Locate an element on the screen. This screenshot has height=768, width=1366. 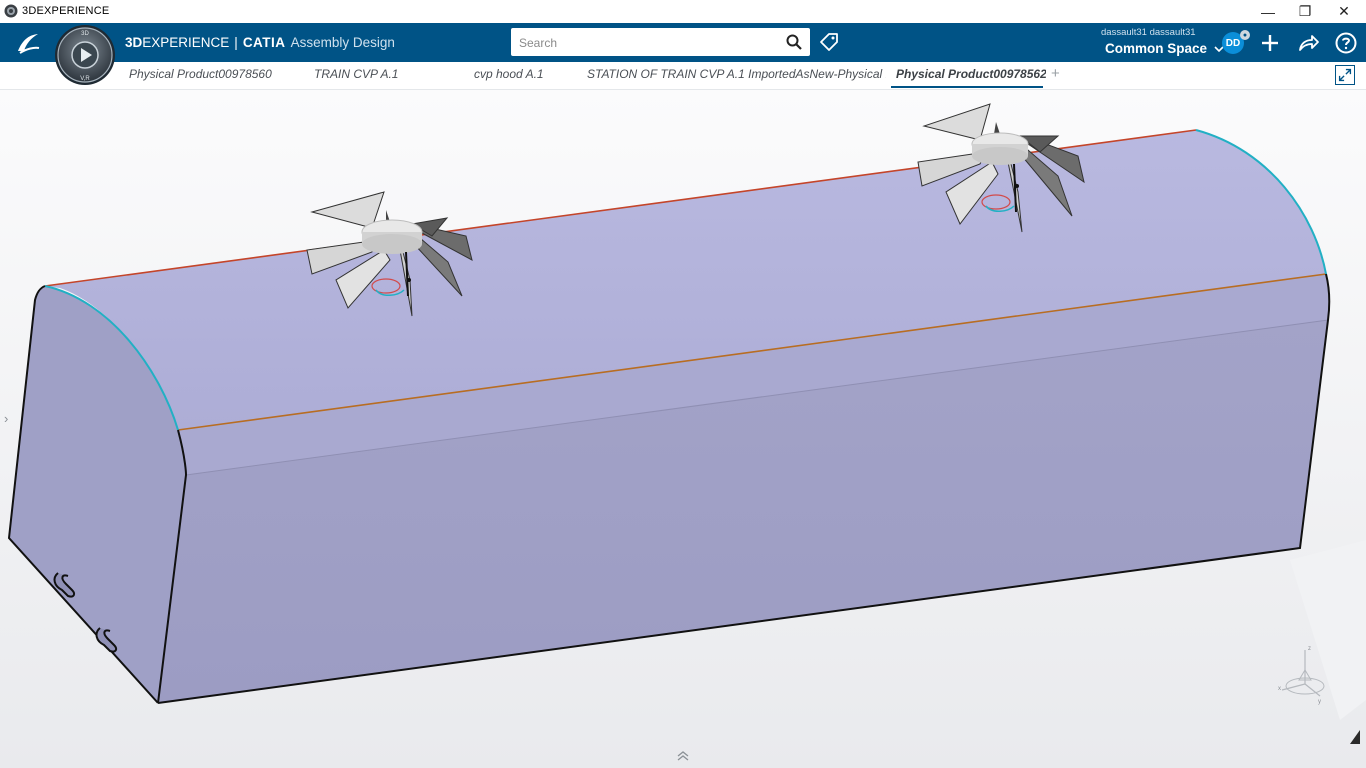
brand-title: 3DEXPERIENCE | CATIA Assembly Design is located at coordinates (260, 42).